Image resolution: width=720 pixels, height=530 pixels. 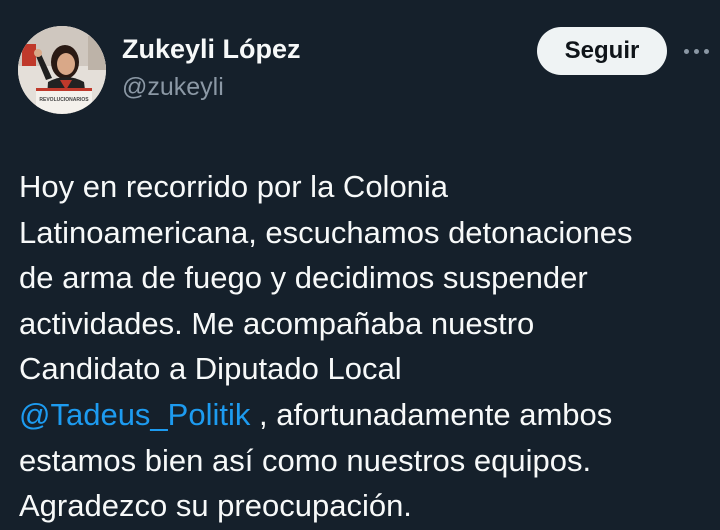 I want to click on tweet-line: Latinoamericana, escuchamos detonaciones, so click(x=326, y=232).